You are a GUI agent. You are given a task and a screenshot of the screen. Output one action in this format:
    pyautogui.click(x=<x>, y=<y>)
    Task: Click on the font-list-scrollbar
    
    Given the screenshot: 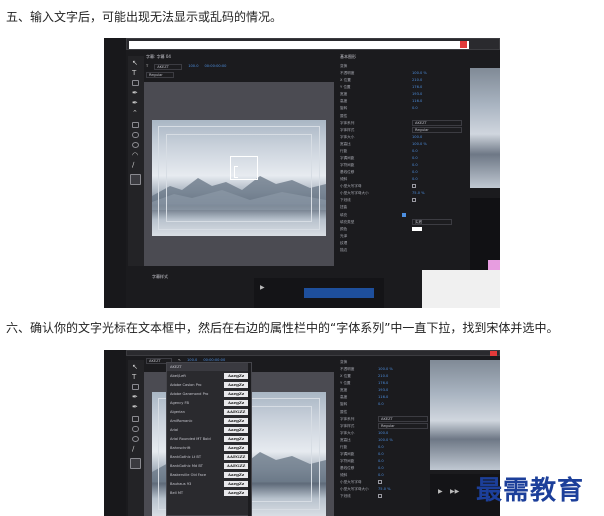 What is the action you would take?
    pyautogui.click(x=249, y=439)
    